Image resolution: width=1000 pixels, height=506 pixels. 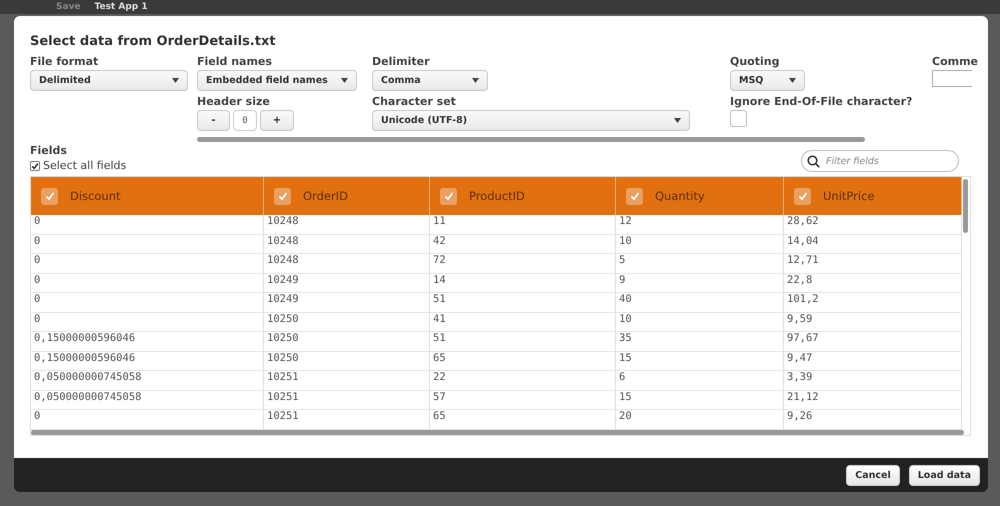 What do you see at coordinates (523, 224) in the screenshot?
I see `table-cell: 11` at bounding box center [523, 224].